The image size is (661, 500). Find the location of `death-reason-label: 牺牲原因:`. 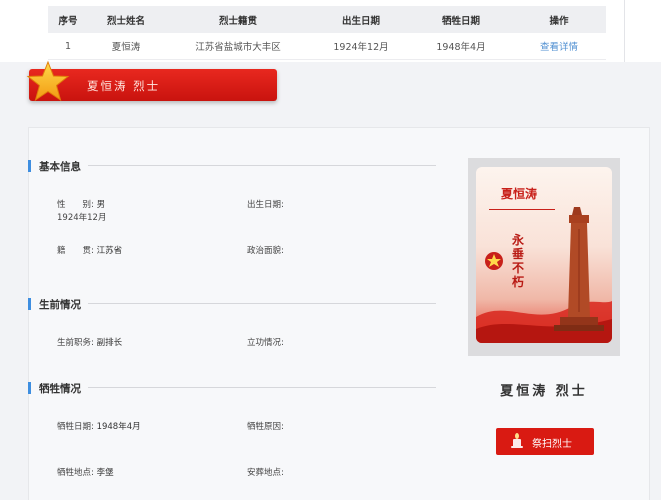

death-reason-label: 牺牲原因: is located at coordinates (265, 427).